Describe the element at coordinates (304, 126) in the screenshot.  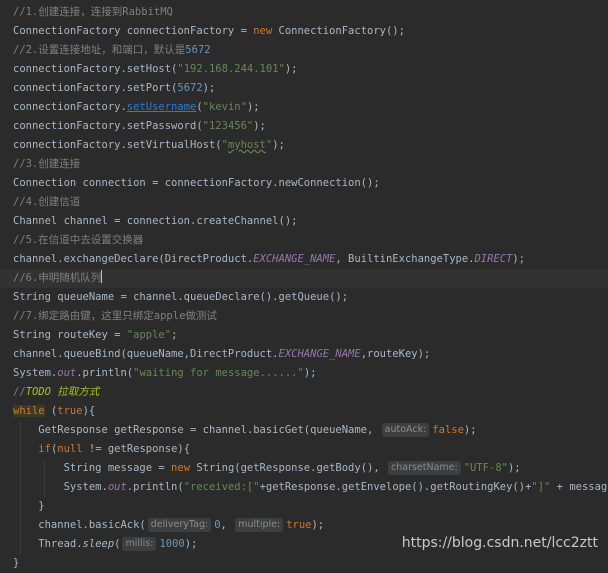
I see `code-line: connectionFactory.setPassword("123456");` at that location.